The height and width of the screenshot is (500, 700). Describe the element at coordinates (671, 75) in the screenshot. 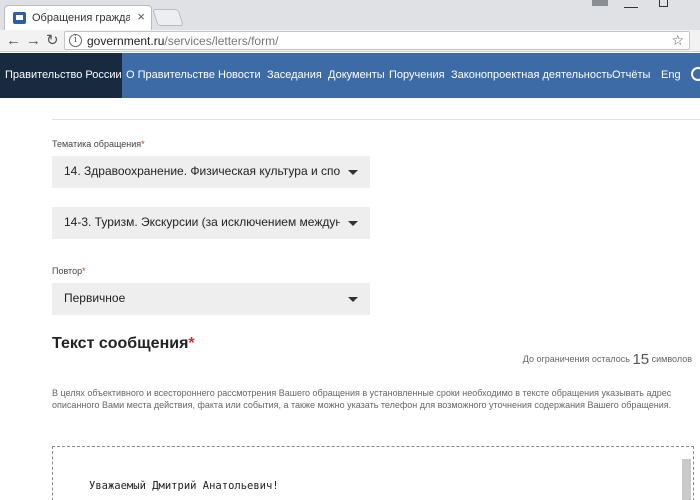

I see `nav-item-english: Eng` at that location.